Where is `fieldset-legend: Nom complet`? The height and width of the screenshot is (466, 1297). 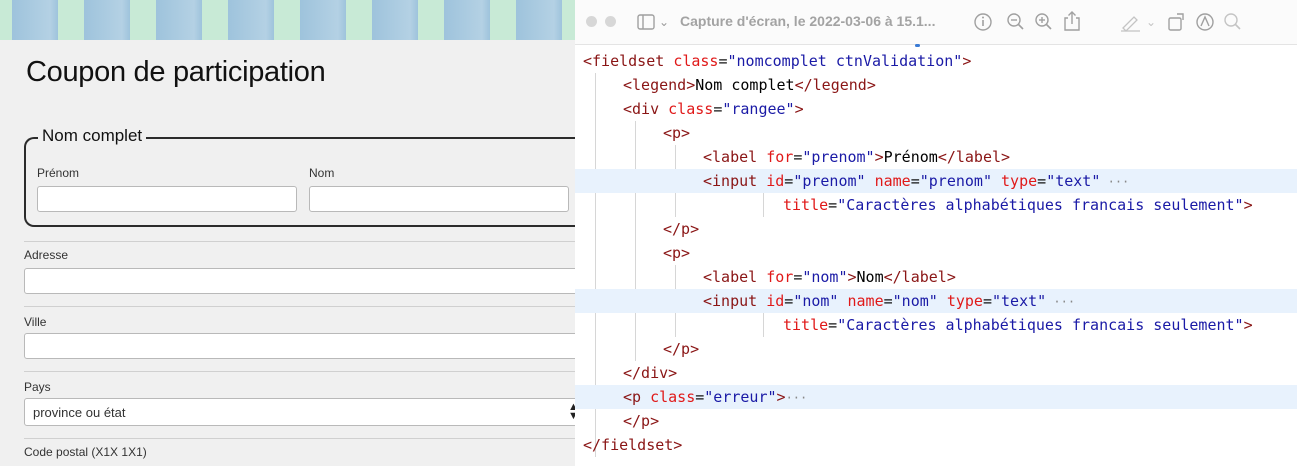 fieldset-legend: Nom complet is located at coordinates (92, 136).